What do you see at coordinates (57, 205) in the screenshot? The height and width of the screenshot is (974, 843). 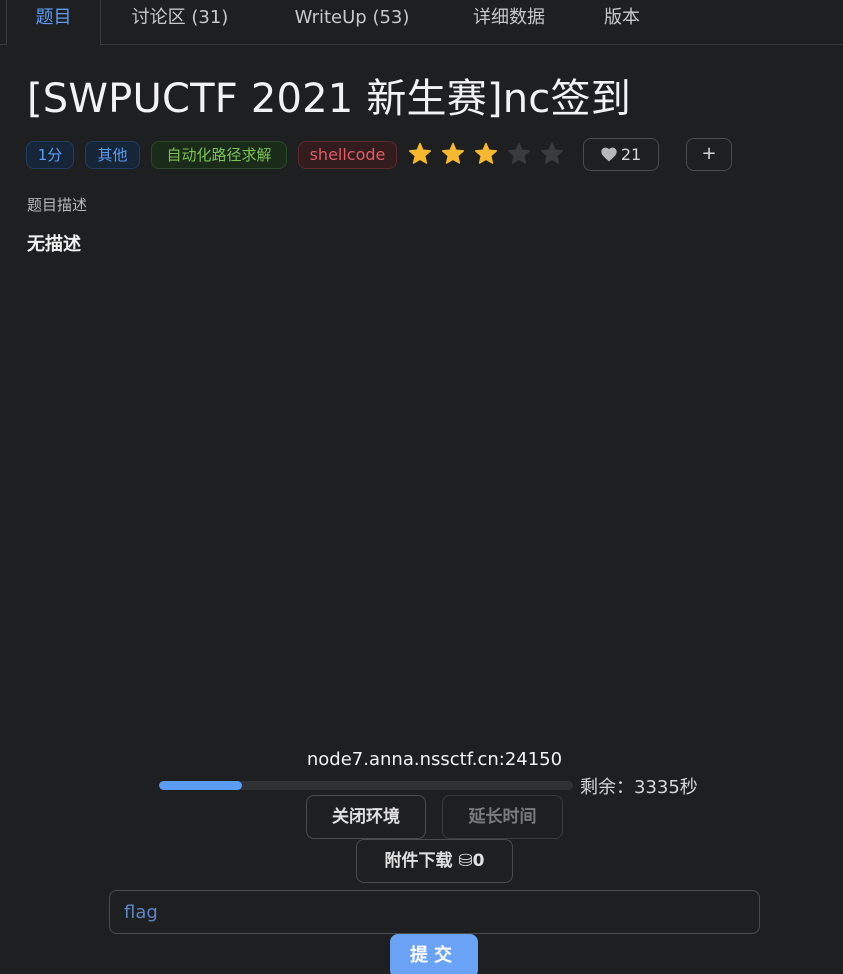 I see `description-label: 题目描述` at bounding box center [57, 205].